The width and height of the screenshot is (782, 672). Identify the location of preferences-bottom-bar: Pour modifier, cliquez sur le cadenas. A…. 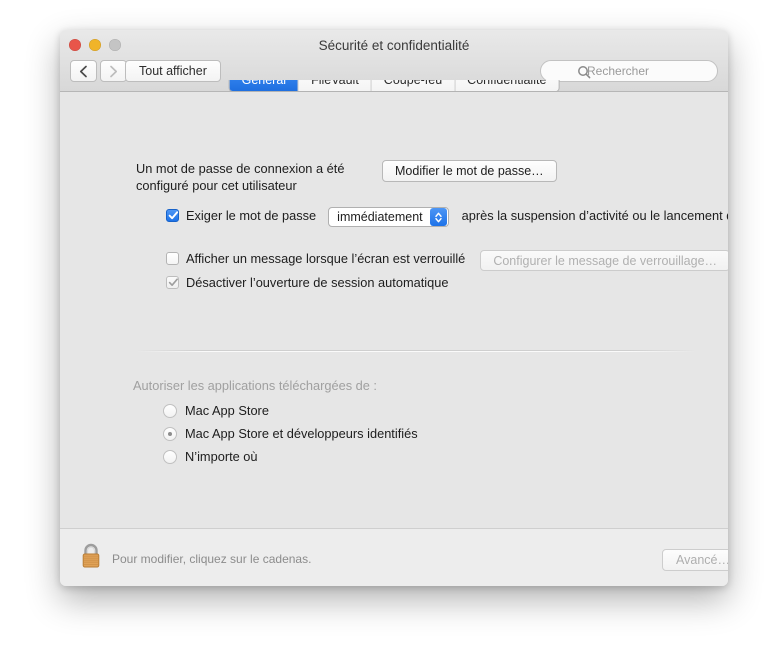
(394, 557).